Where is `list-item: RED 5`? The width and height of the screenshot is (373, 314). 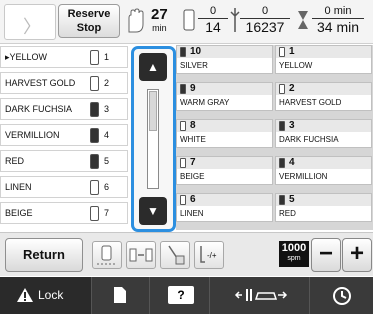
list-item: RED 5 is located at coordinates (64, 161).